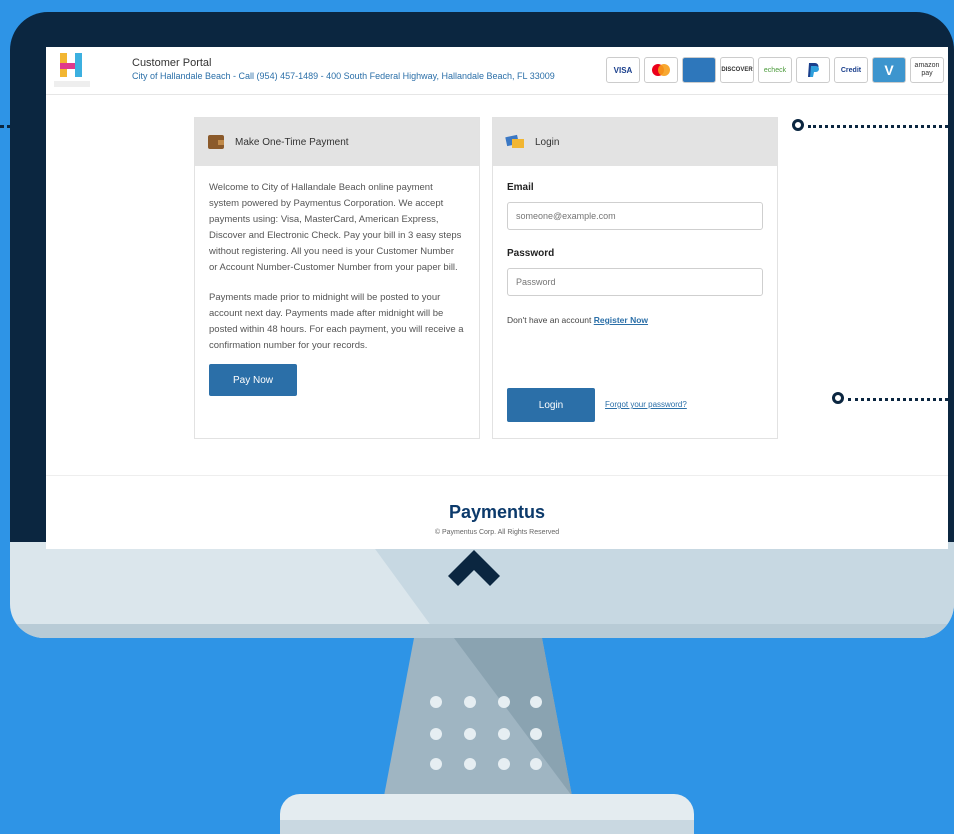 Image resolution: width=954 pixels, height=834 pixels. What do you see at coordinates (490, 736) in the screenshot?
I see `stand-vent-dots` at bounding box center [490, 736].